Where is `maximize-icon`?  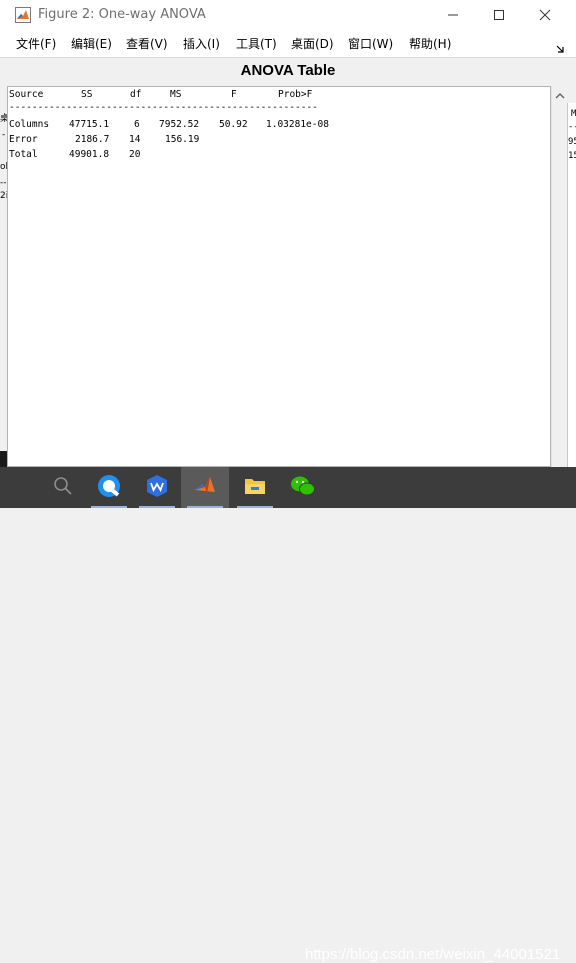
maximize-icon is located at coordinates (499, 15).